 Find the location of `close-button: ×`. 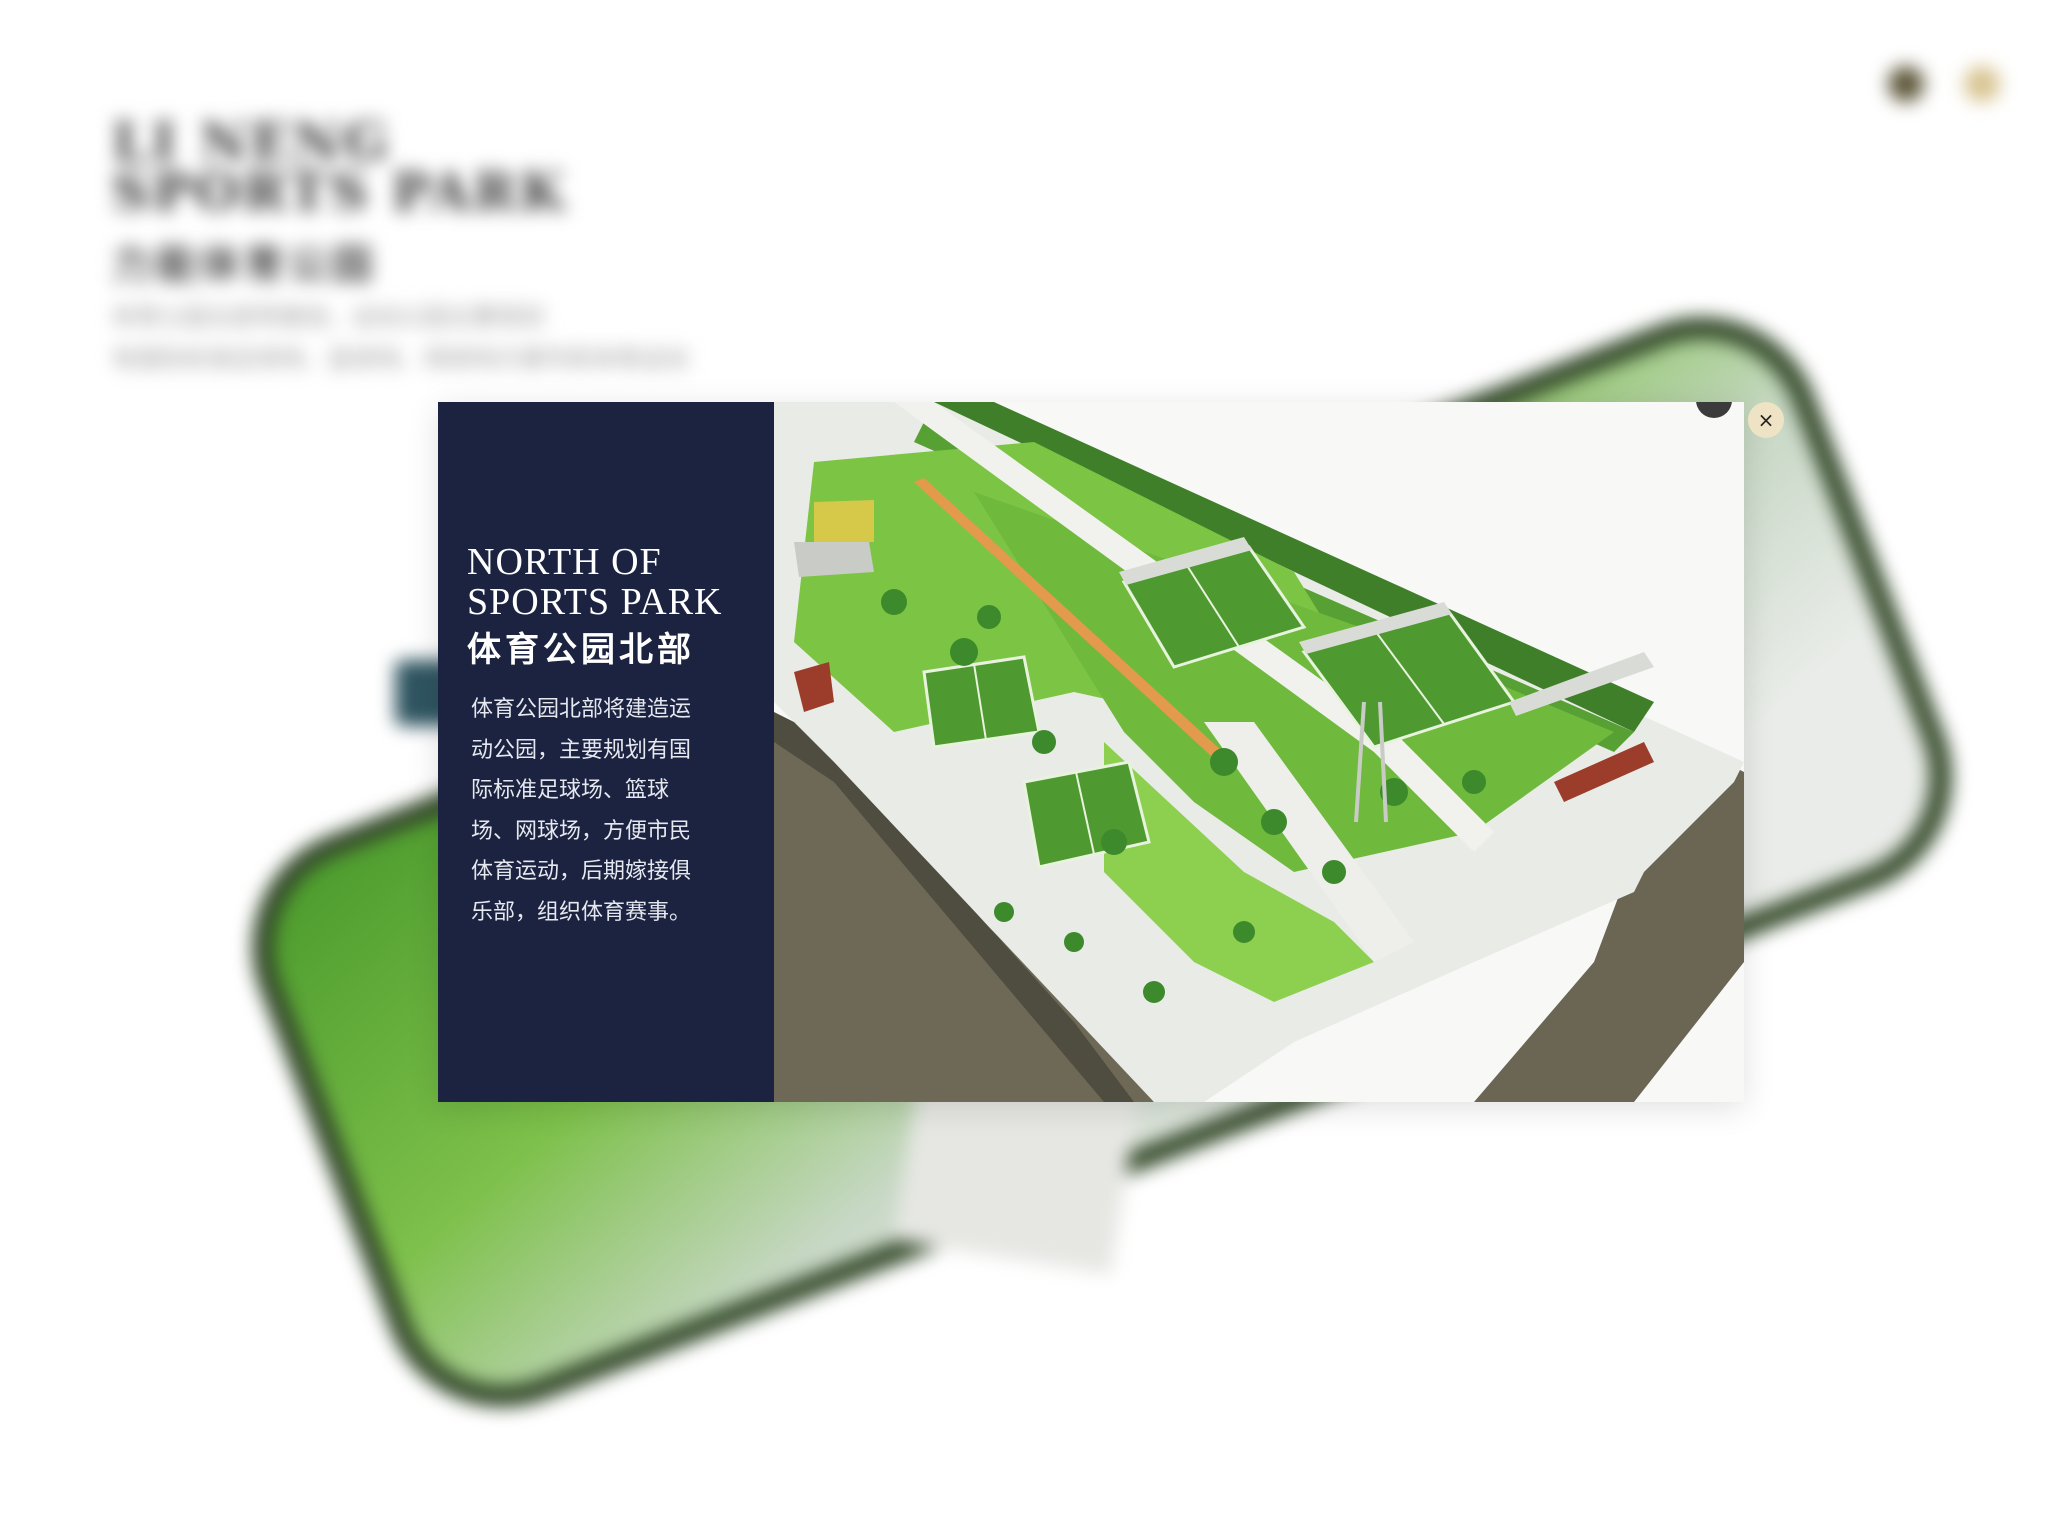

close-button: × is located at coordinates (1766, 420).